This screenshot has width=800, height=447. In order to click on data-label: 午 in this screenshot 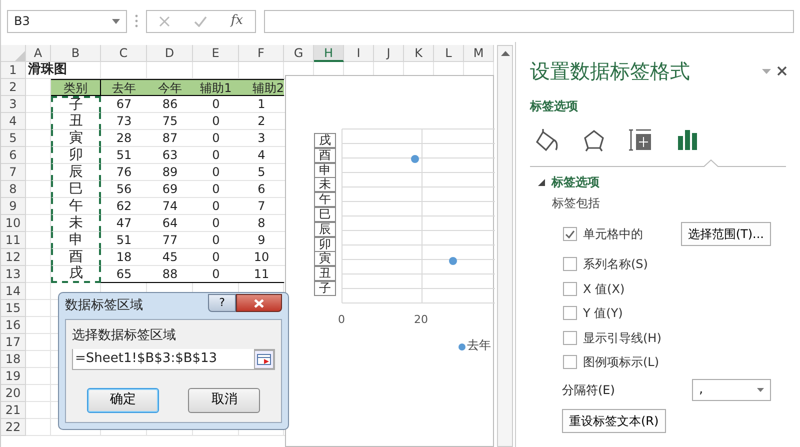, I will do `click(325, 200)`.